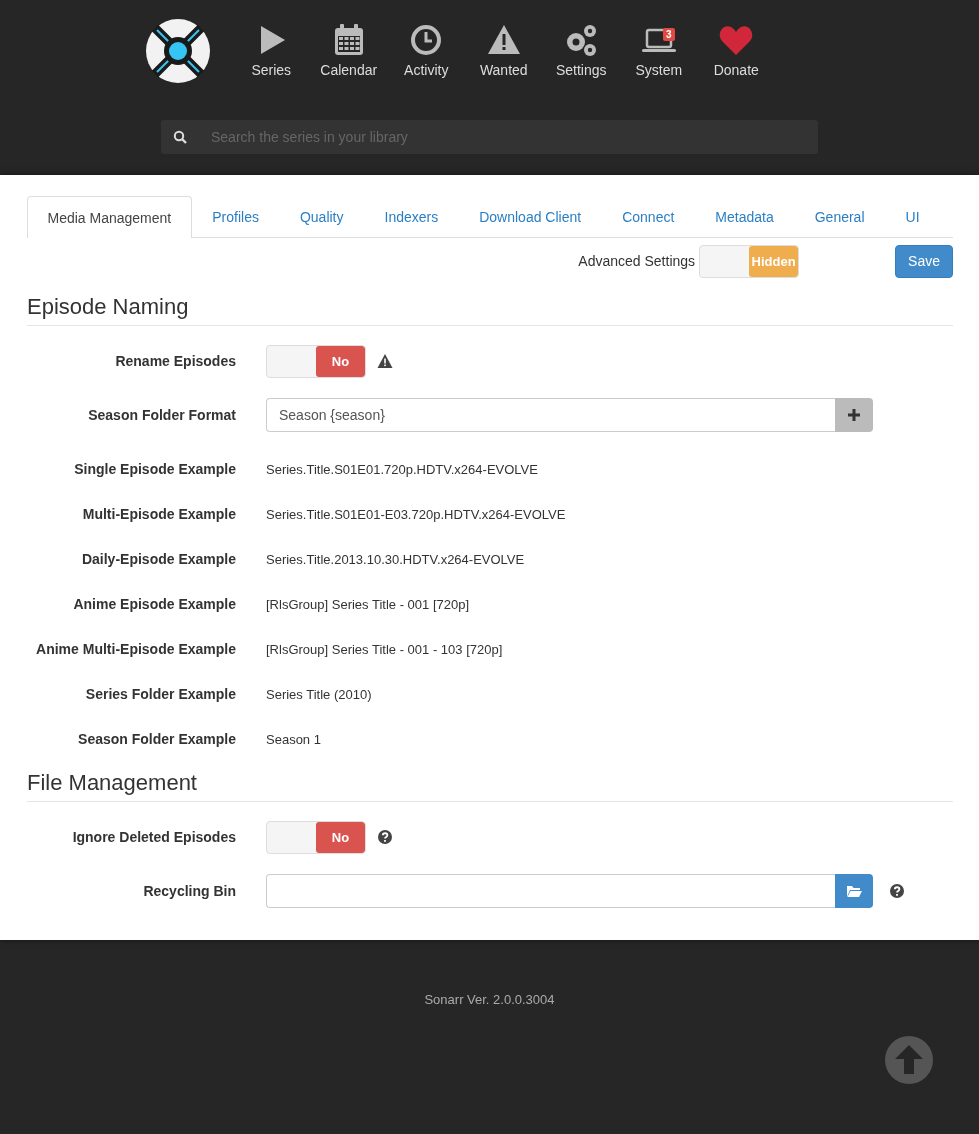 Image resolution: width=979 pixels, height=1134 pixels. Describe the element at coordinates (912, 216) in the screenshot. I see `settings-tab: UI` at that location.